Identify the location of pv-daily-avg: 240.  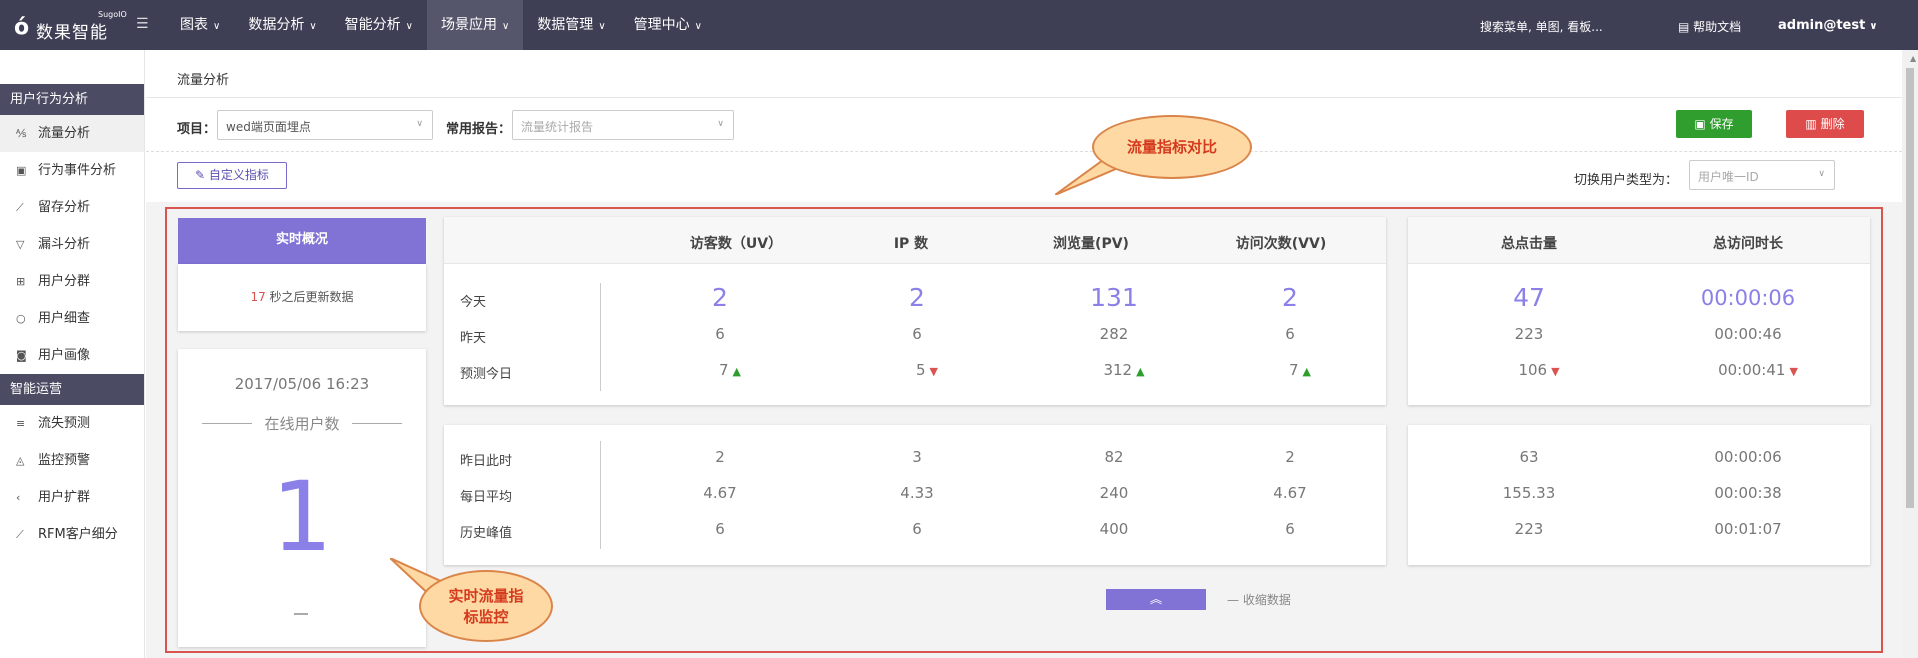
(1114, 493).